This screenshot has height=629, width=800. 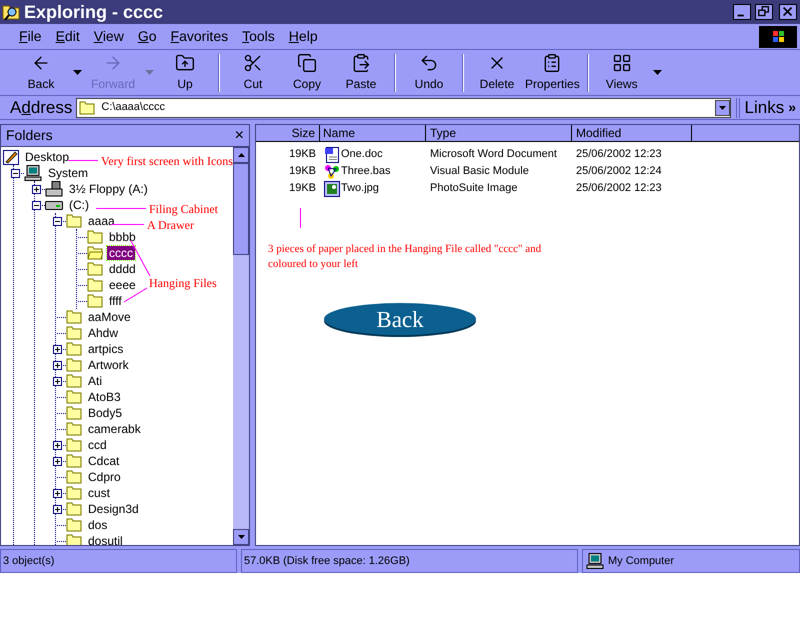 What do you see at coordinates (79, 205) in the screenshot?
I see `tree-item: (C:)` at bounding box center [79, 205].